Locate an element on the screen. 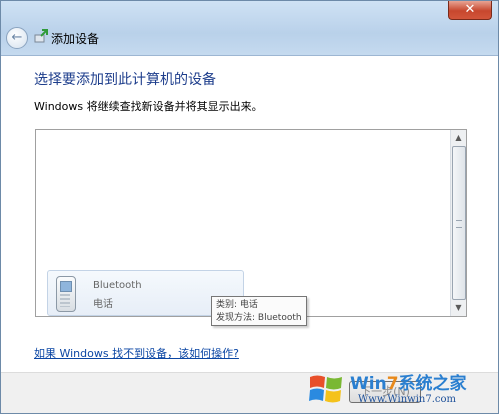 This screenshot has height=414, width=499. windows-logo-icon is located at coordinates (325, 389).